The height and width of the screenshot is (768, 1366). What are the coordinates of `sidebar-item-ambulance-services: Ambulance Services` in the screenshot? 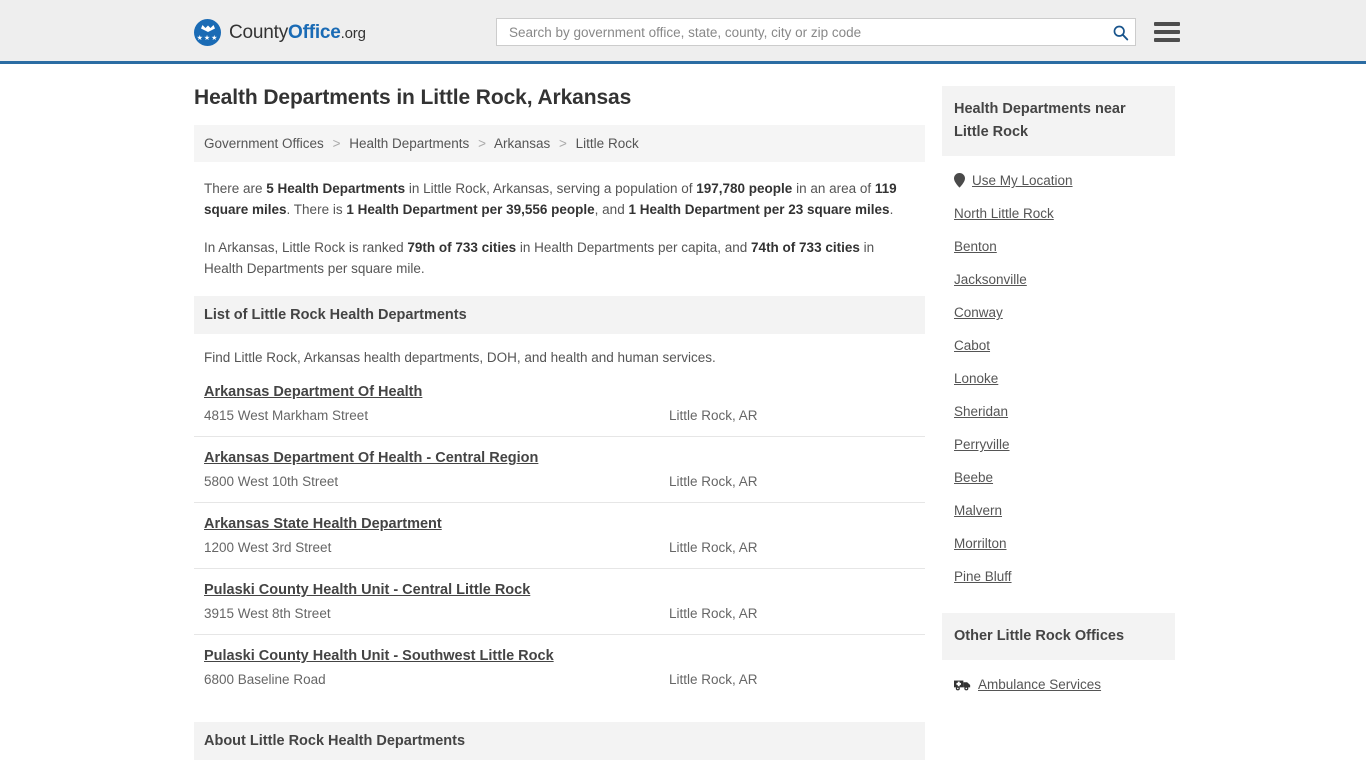 It's located at (1058, 684).